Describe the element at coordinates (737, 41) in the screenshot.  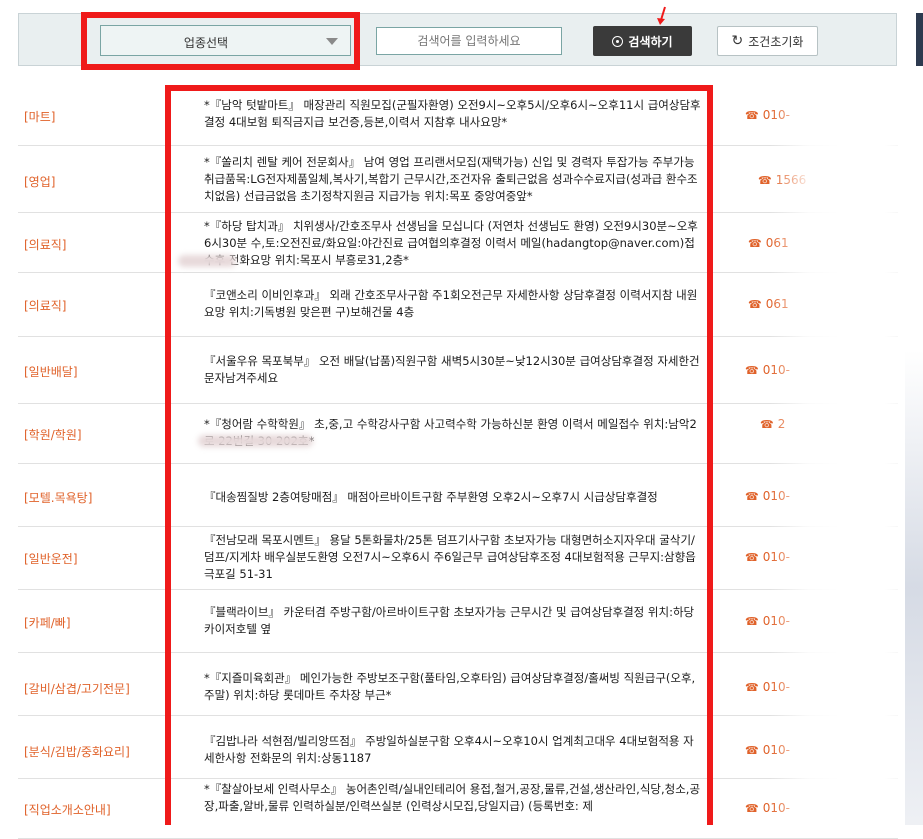
I see `refresh-icon: ↻` at that location.